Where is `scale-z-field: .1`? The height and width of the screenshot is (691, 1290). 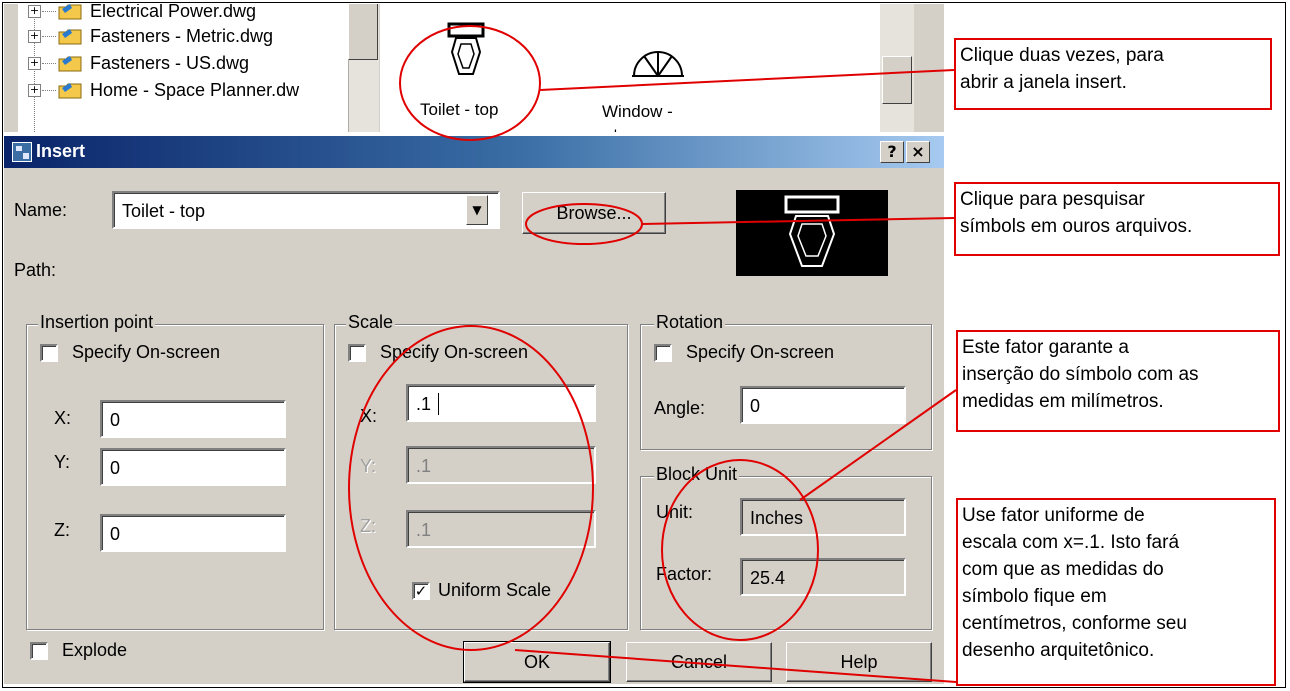 scale-z-field: .1 is located at coordinates (501, 529).